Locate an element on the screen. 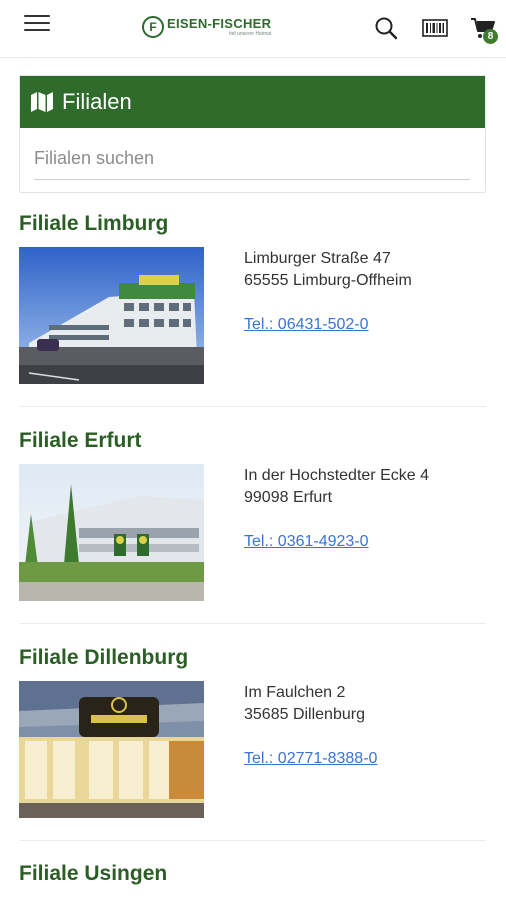 This screenshot has width=506, height=900. branch-street: In der Hochstedter Ecke 4 is located at coordinates (336, 475).